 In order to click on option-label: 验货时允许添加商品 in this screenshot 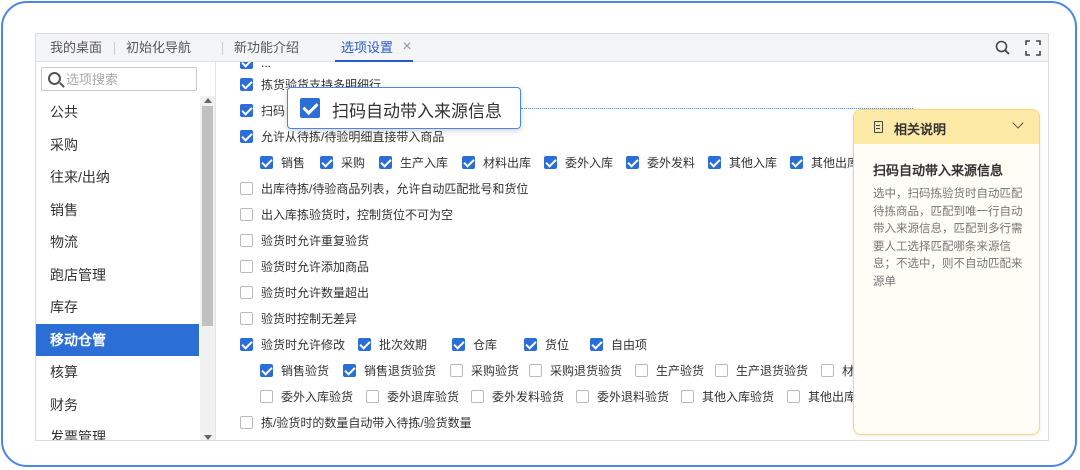, I will do `click(315, 267)`.